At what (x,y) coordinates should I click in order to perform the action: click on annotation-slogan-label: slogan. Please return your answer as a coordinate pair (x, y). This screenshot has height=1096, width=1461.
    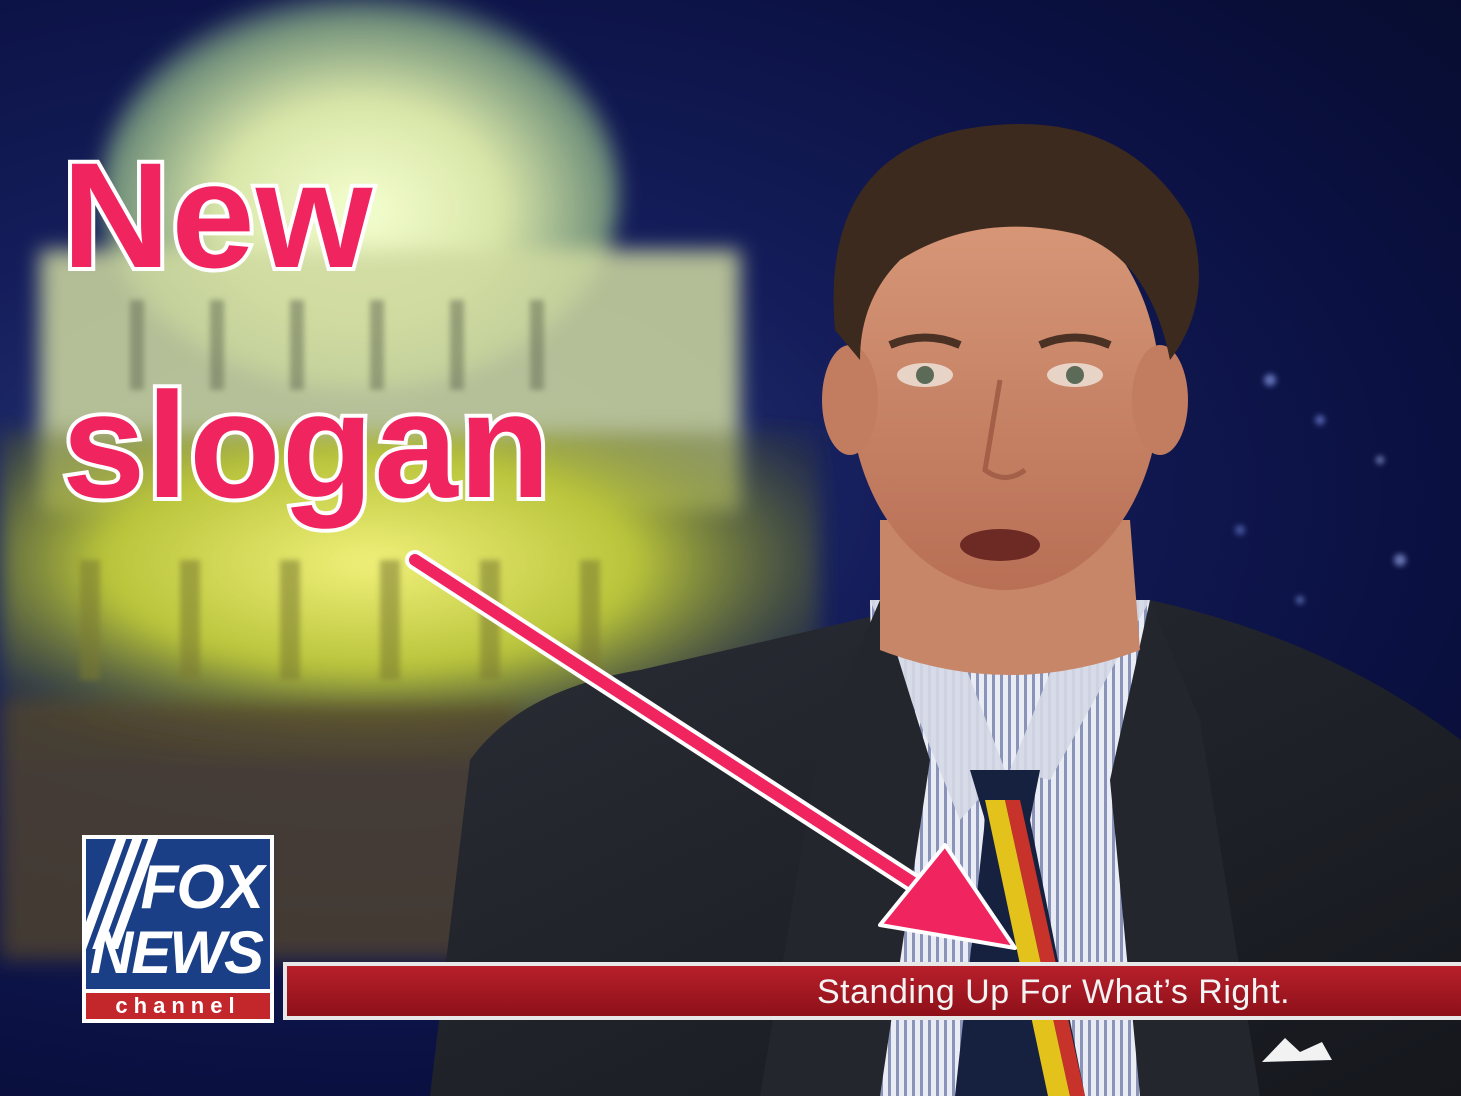
    Looking at the image, I should click on (306, 445).